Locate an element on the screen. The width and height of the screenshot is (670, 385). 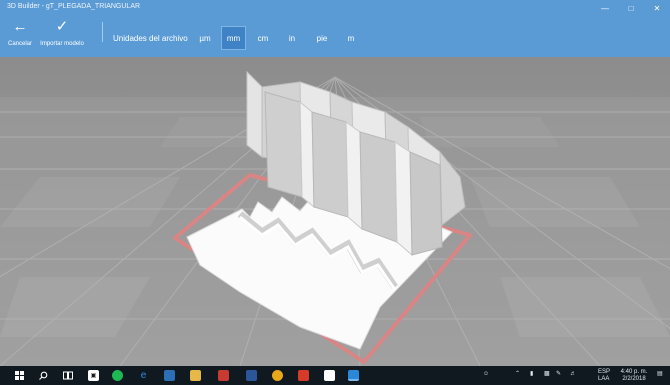
import-model-button: ✓ Importar modelo is located at coordinates (62, 33).